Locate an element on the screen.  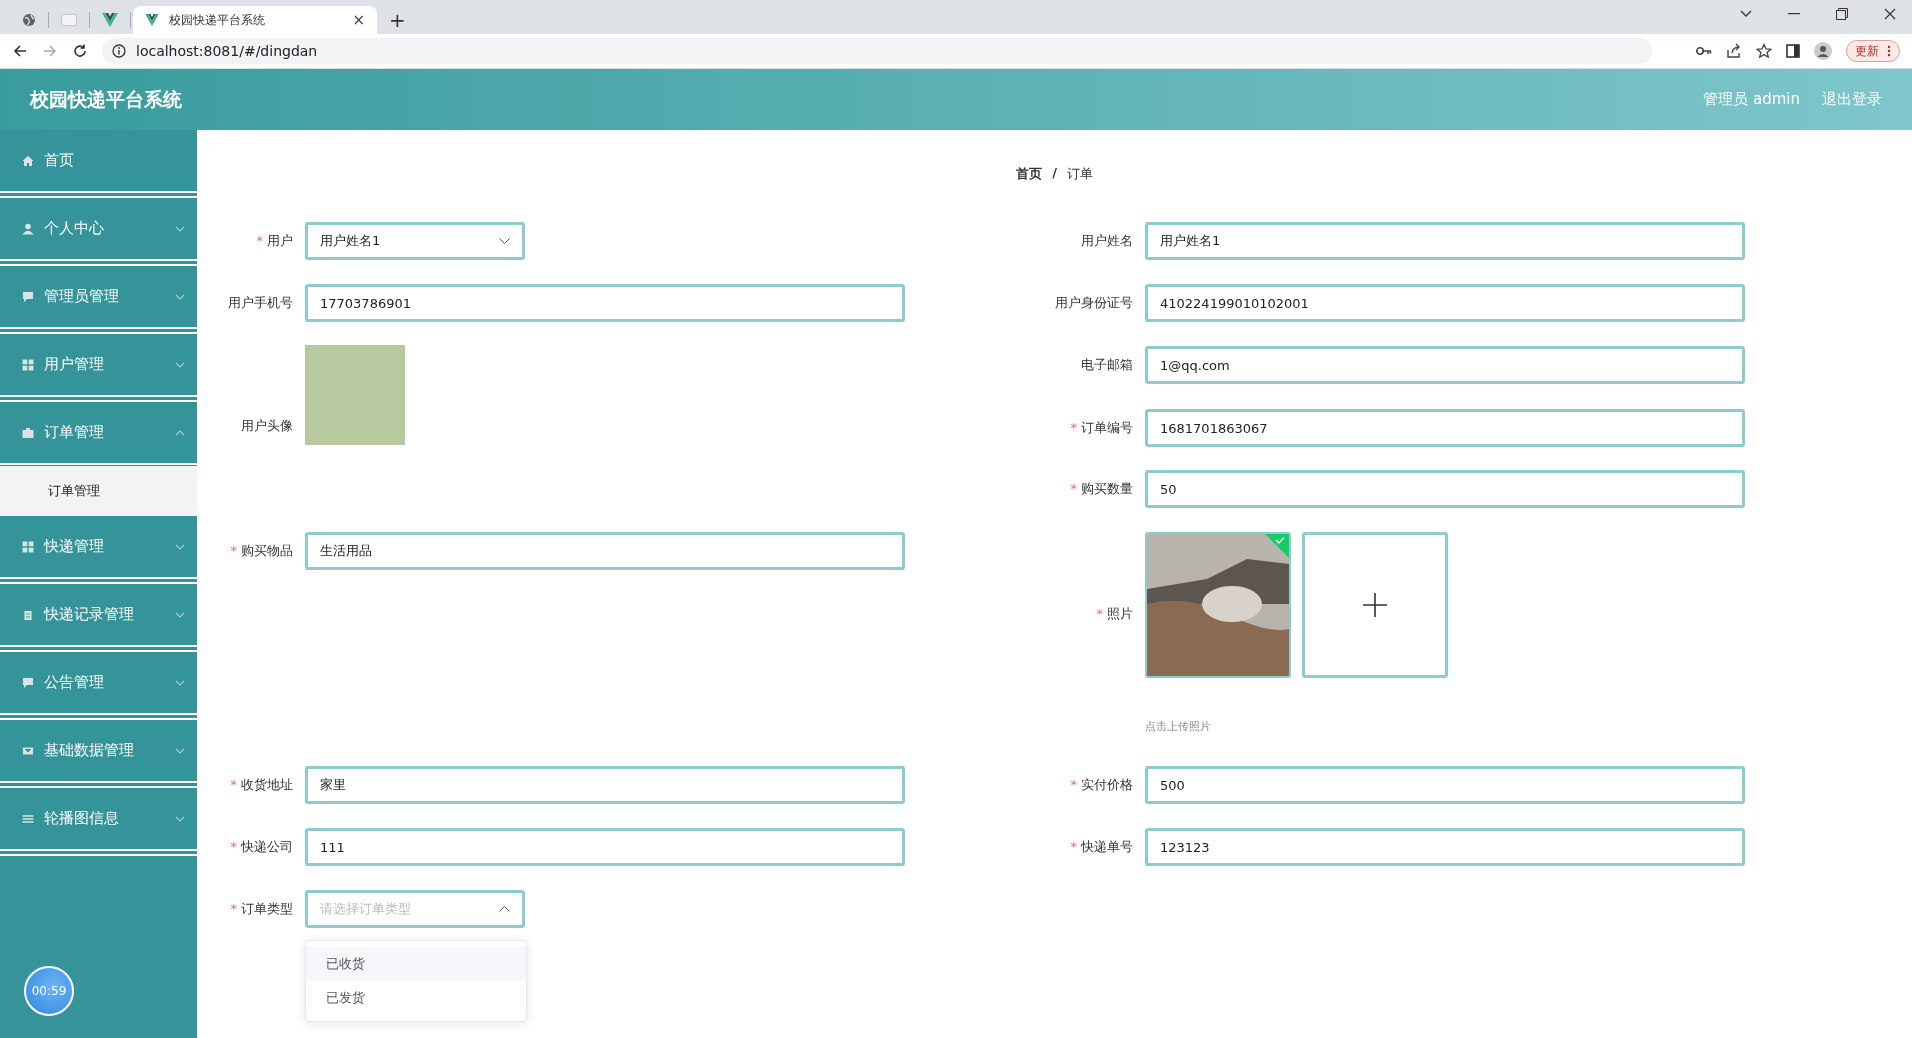
close-tab-button: × is located at coordinates (358, 20).